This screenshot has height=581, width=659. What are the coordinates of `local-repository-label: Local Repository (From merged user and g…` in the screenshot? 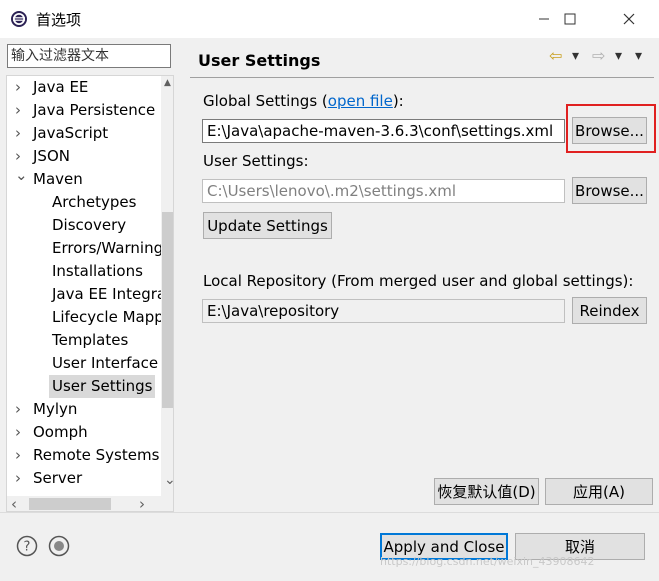 It's located at (418, 281).